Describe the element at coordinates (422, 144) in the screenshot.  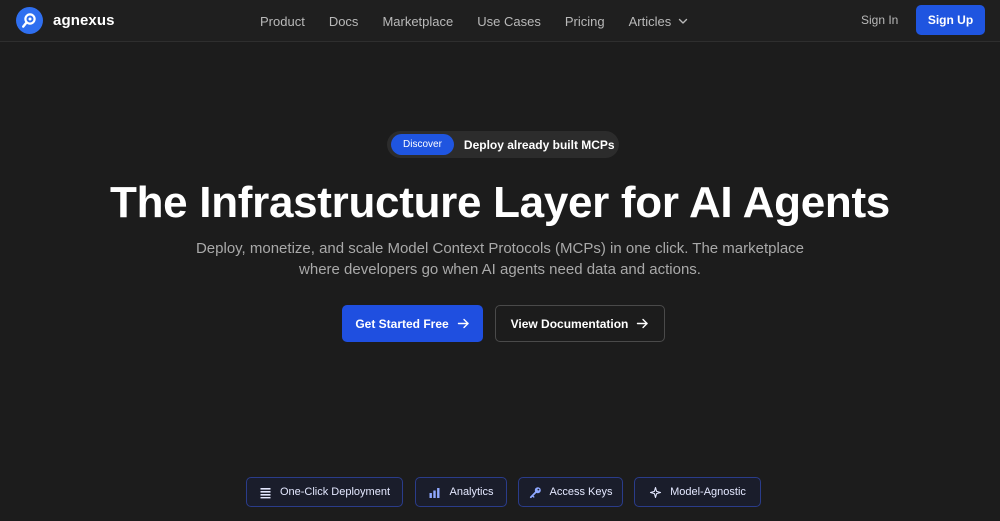
I see `discover-badge: Discover` at that location.